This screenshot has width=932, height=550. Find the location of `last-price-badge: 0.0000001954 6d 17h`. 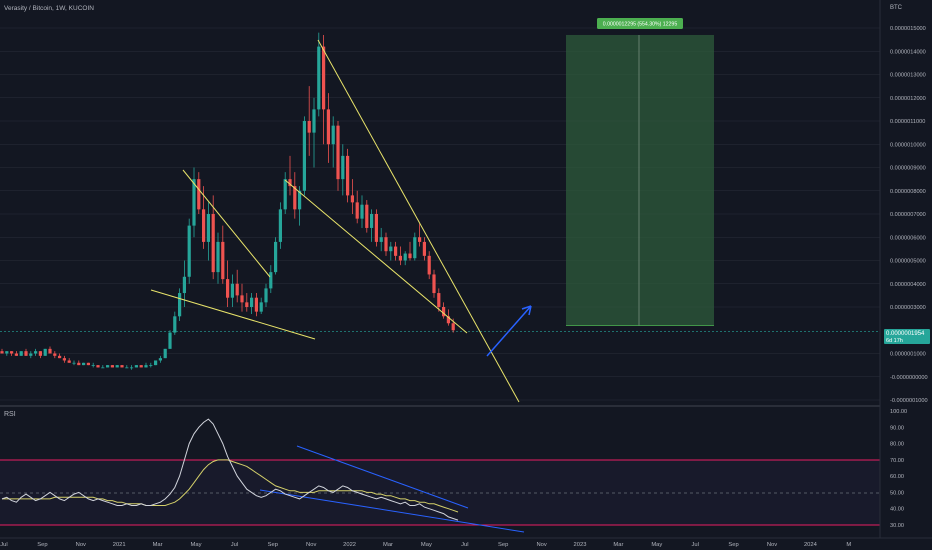

last-price-badge: 0.0000001954 6d 17h is located at coordinates (907, 336).